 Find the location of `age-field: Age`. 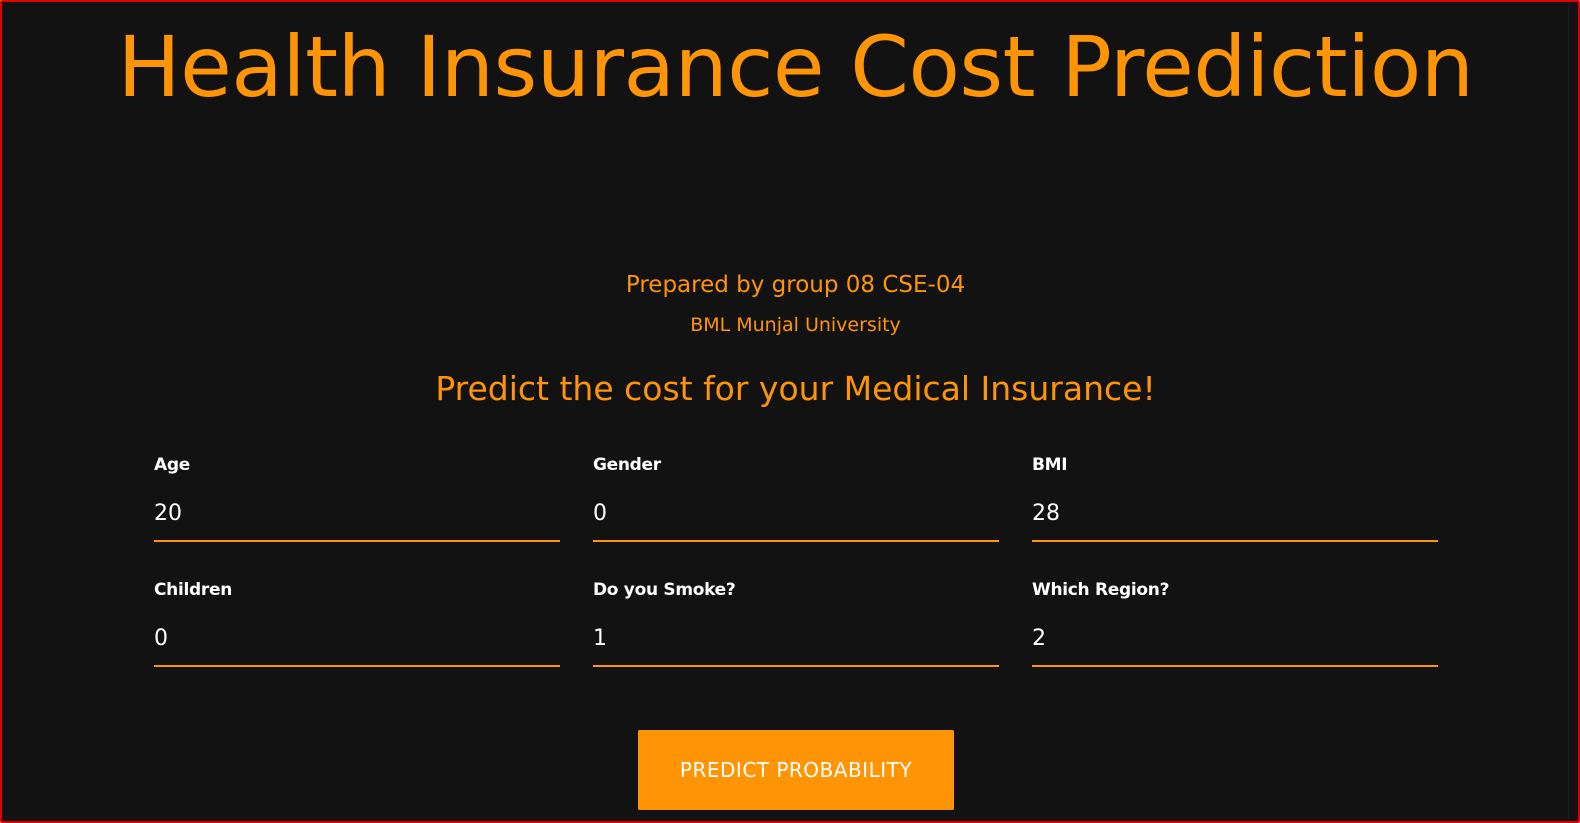

age-field: Age is located at coordinates (357, 498).